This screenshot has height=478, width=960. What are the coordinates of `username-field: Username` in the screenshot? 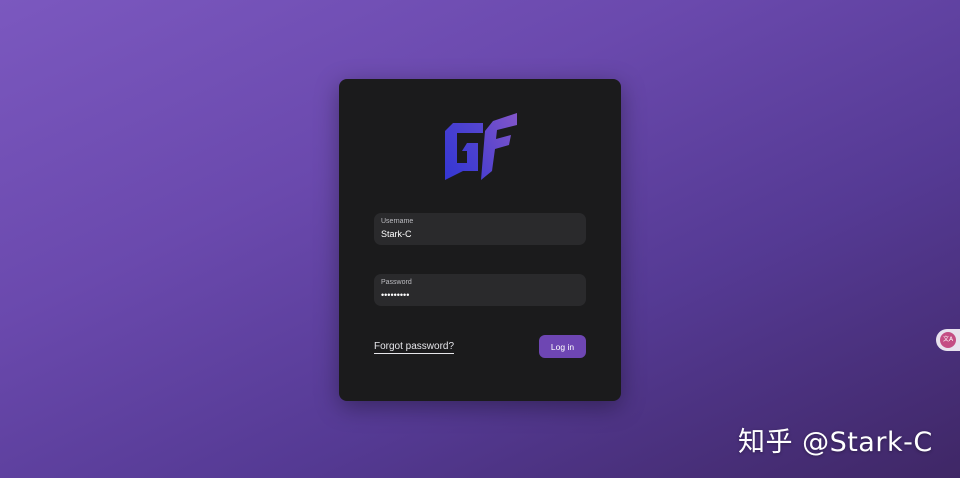 It's located at (480, 229).